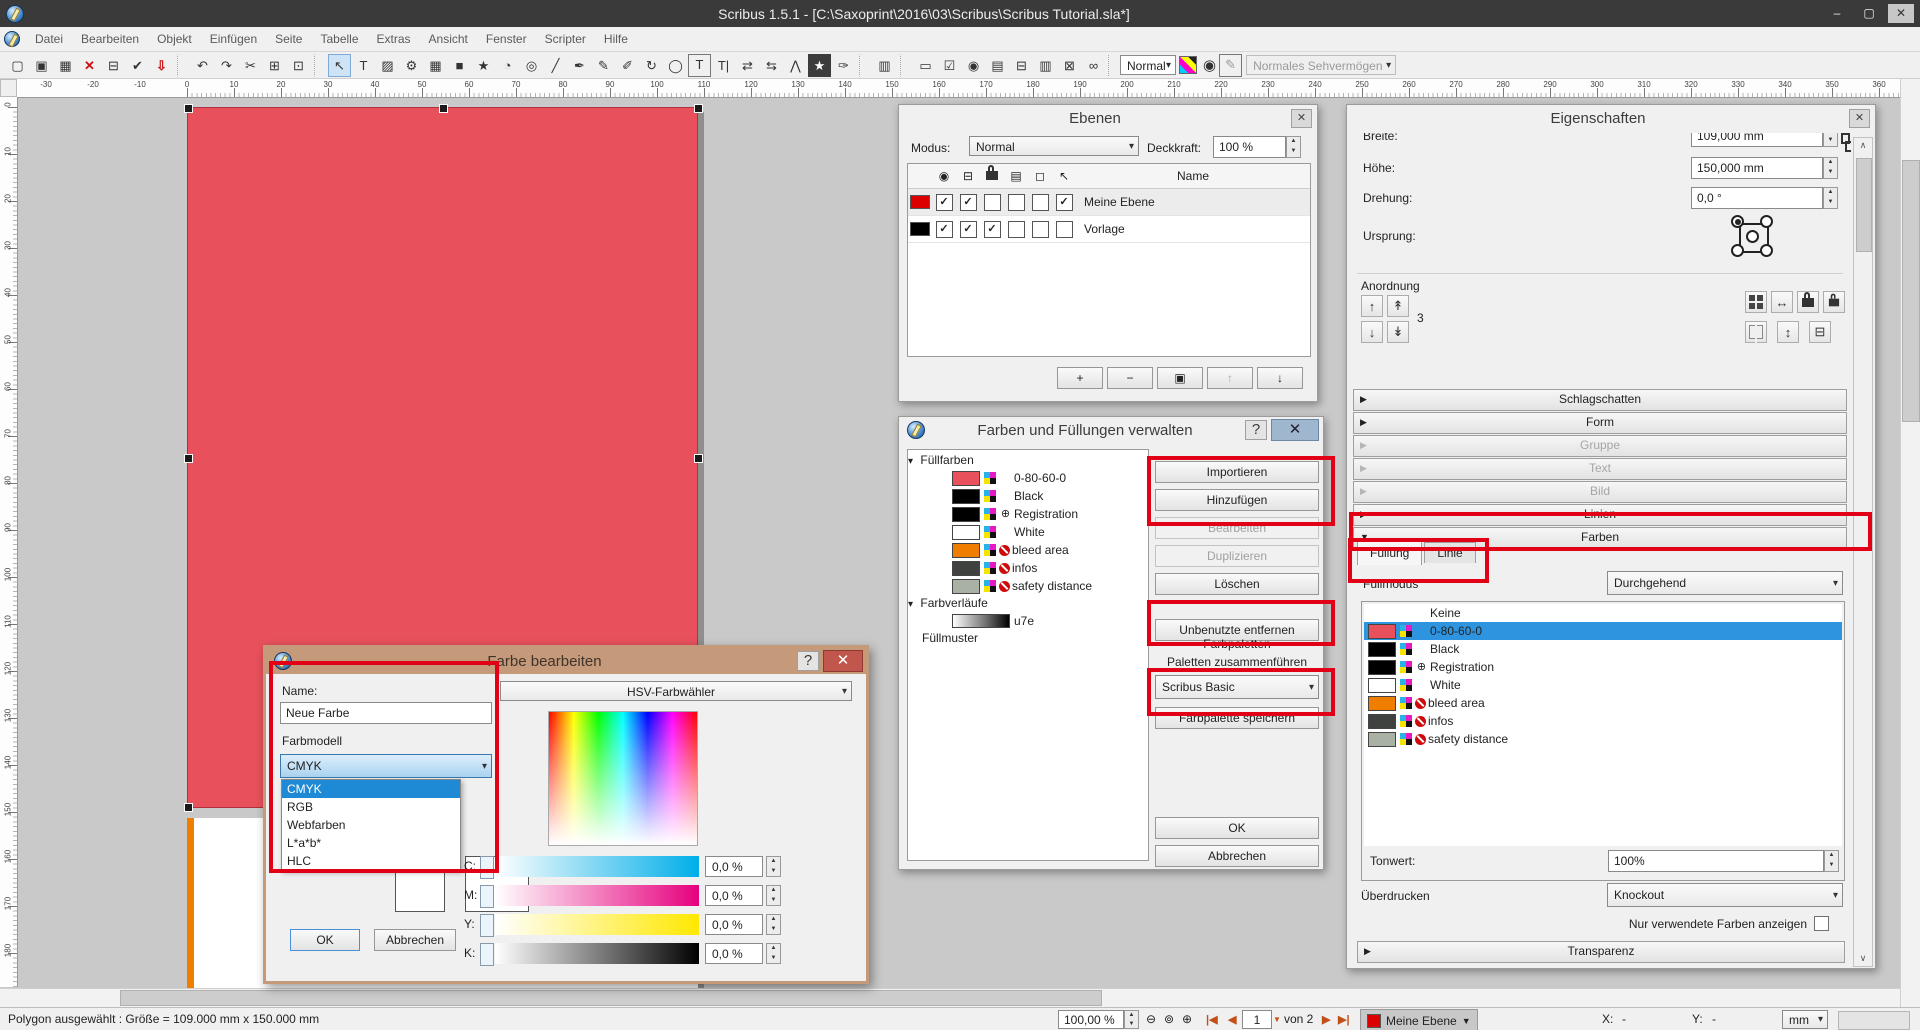  I want to click on gradients-group: ▾ Farbverläufe, so click(1028, 603).